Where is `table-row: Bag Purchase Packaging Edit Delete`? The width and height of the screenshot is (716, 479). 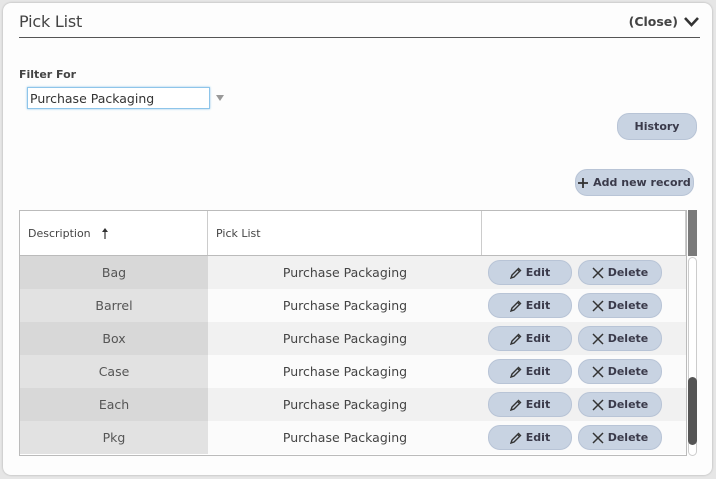
table-row: Bag Purchase Packaging Edit Delete is located at coordinates (353, 272).